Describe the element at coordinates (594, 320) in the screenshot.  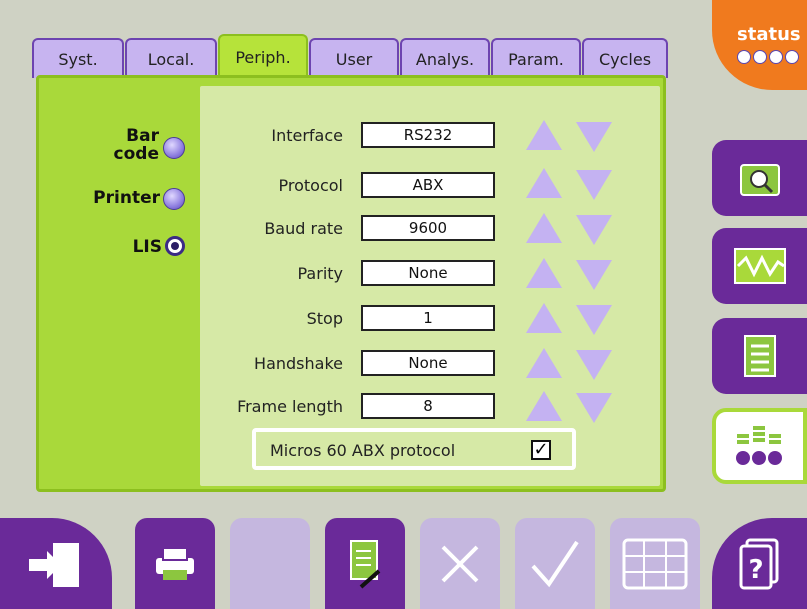
I see `stop-down-arrow-icon` at that location.